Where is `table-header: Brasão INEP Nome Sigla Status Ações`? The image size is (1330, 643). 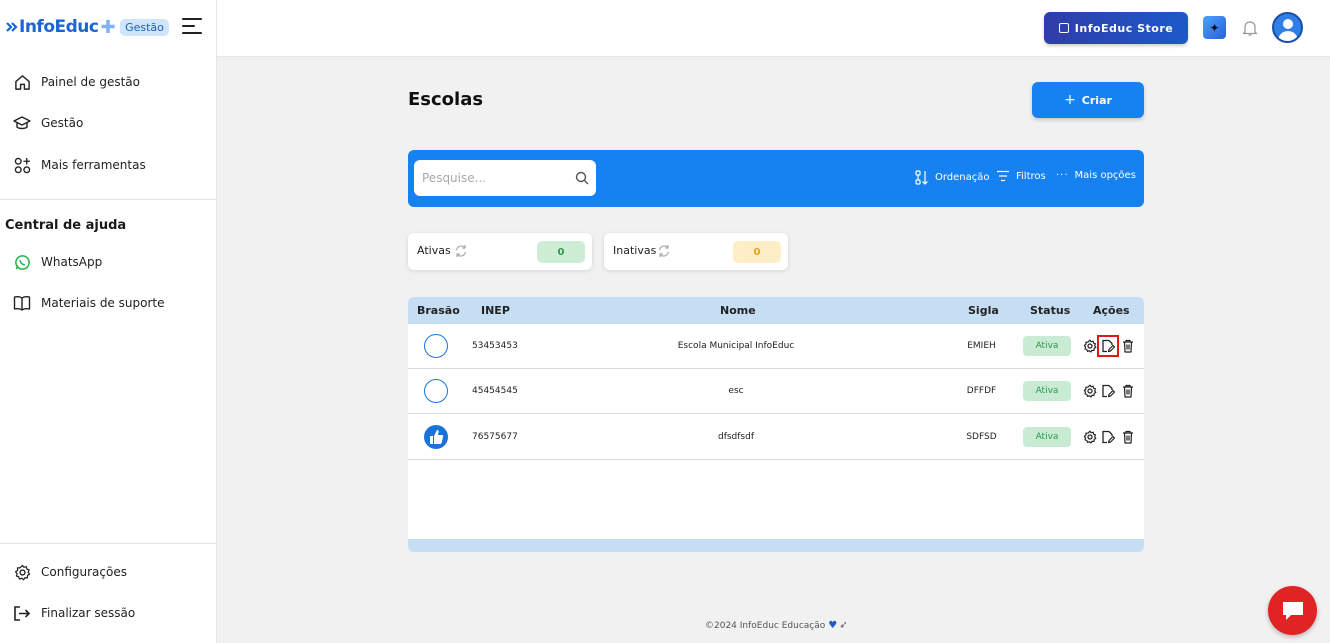 table-header: Brasão INEP Nome Sigla Status Ações is located at coordinates (776, 310).